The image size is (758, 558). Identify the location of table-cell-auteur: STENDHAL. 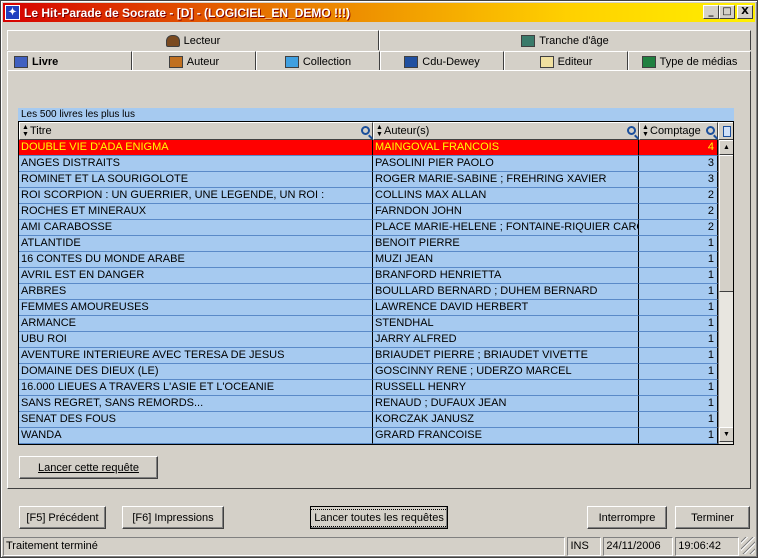
(506, 324).